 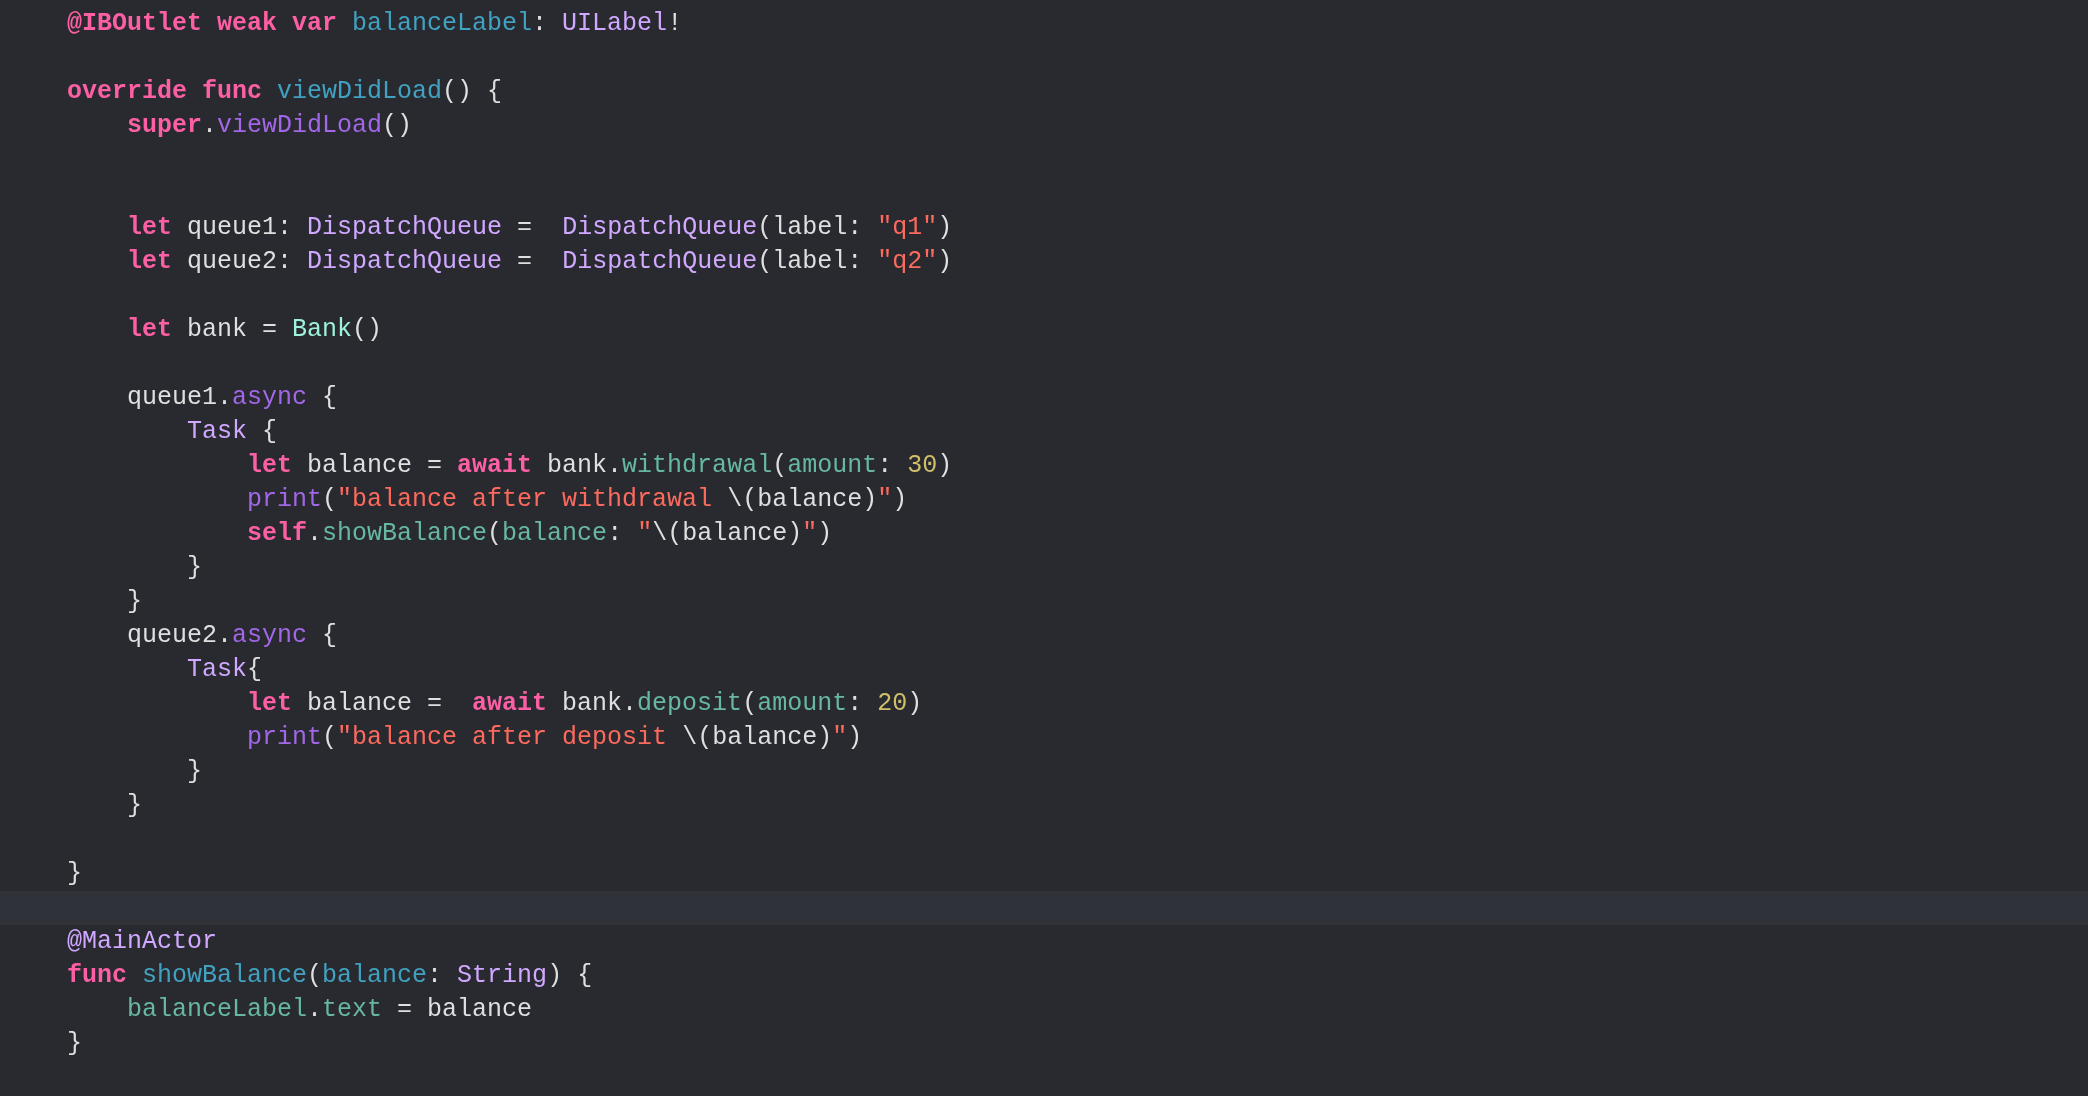 What do you see at coordinates (555, 738) in the screenshot?
I see `code-line: print("balance after deposit \(balance)")` at bounding box center [555, 738].